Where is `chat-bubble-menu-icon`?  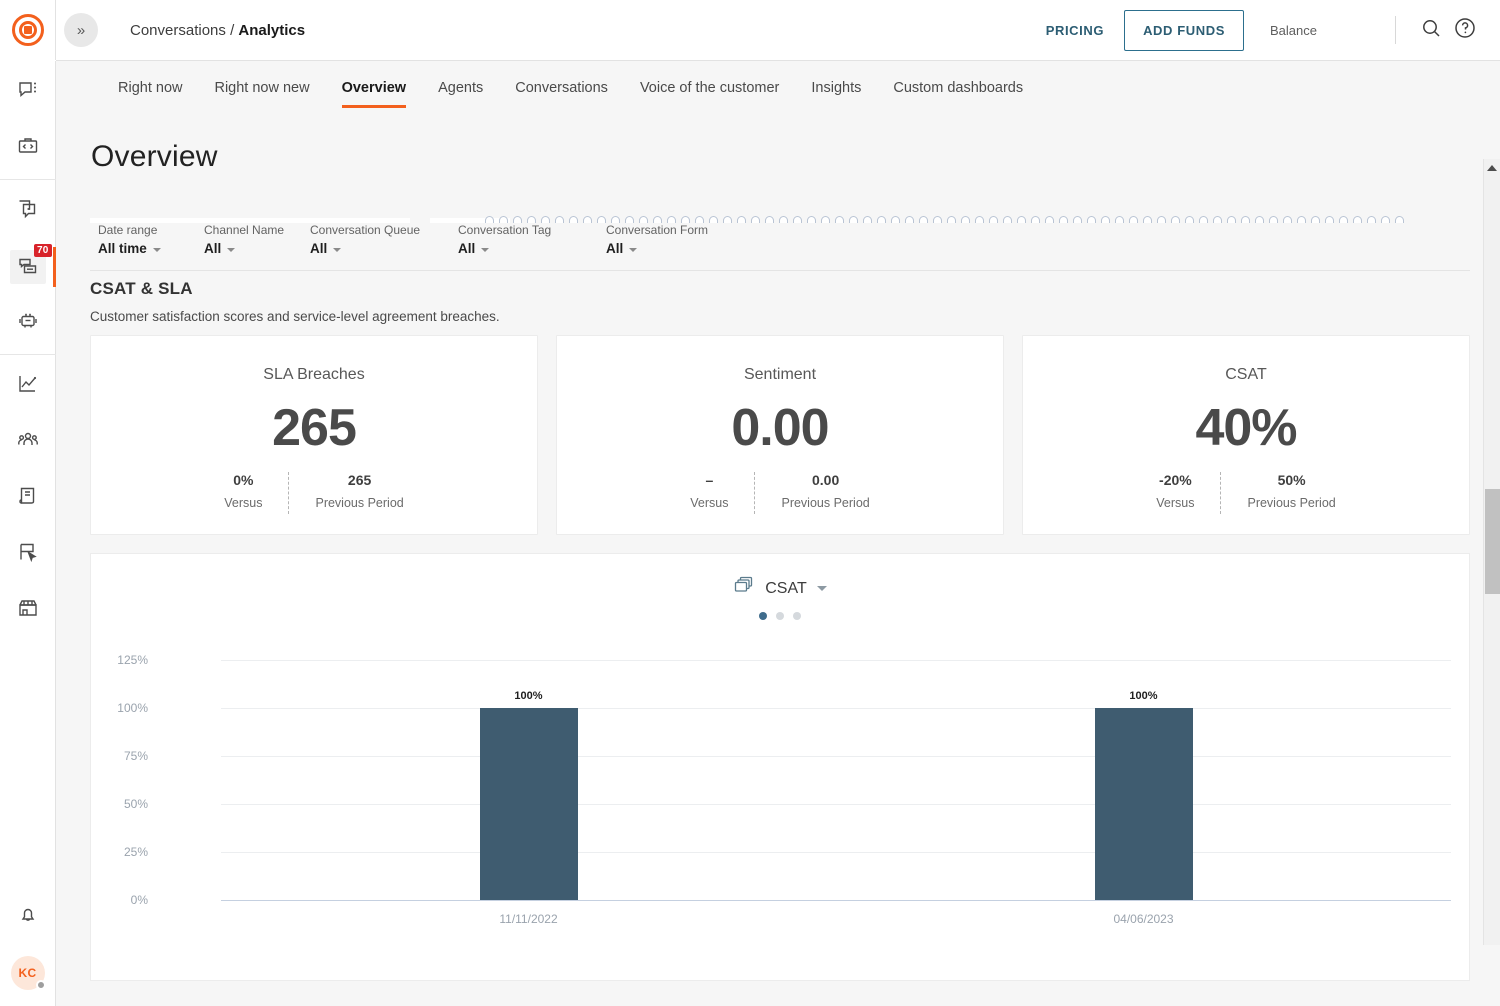
chat-bubble-menu-icon is located at coordinates (28, 92).